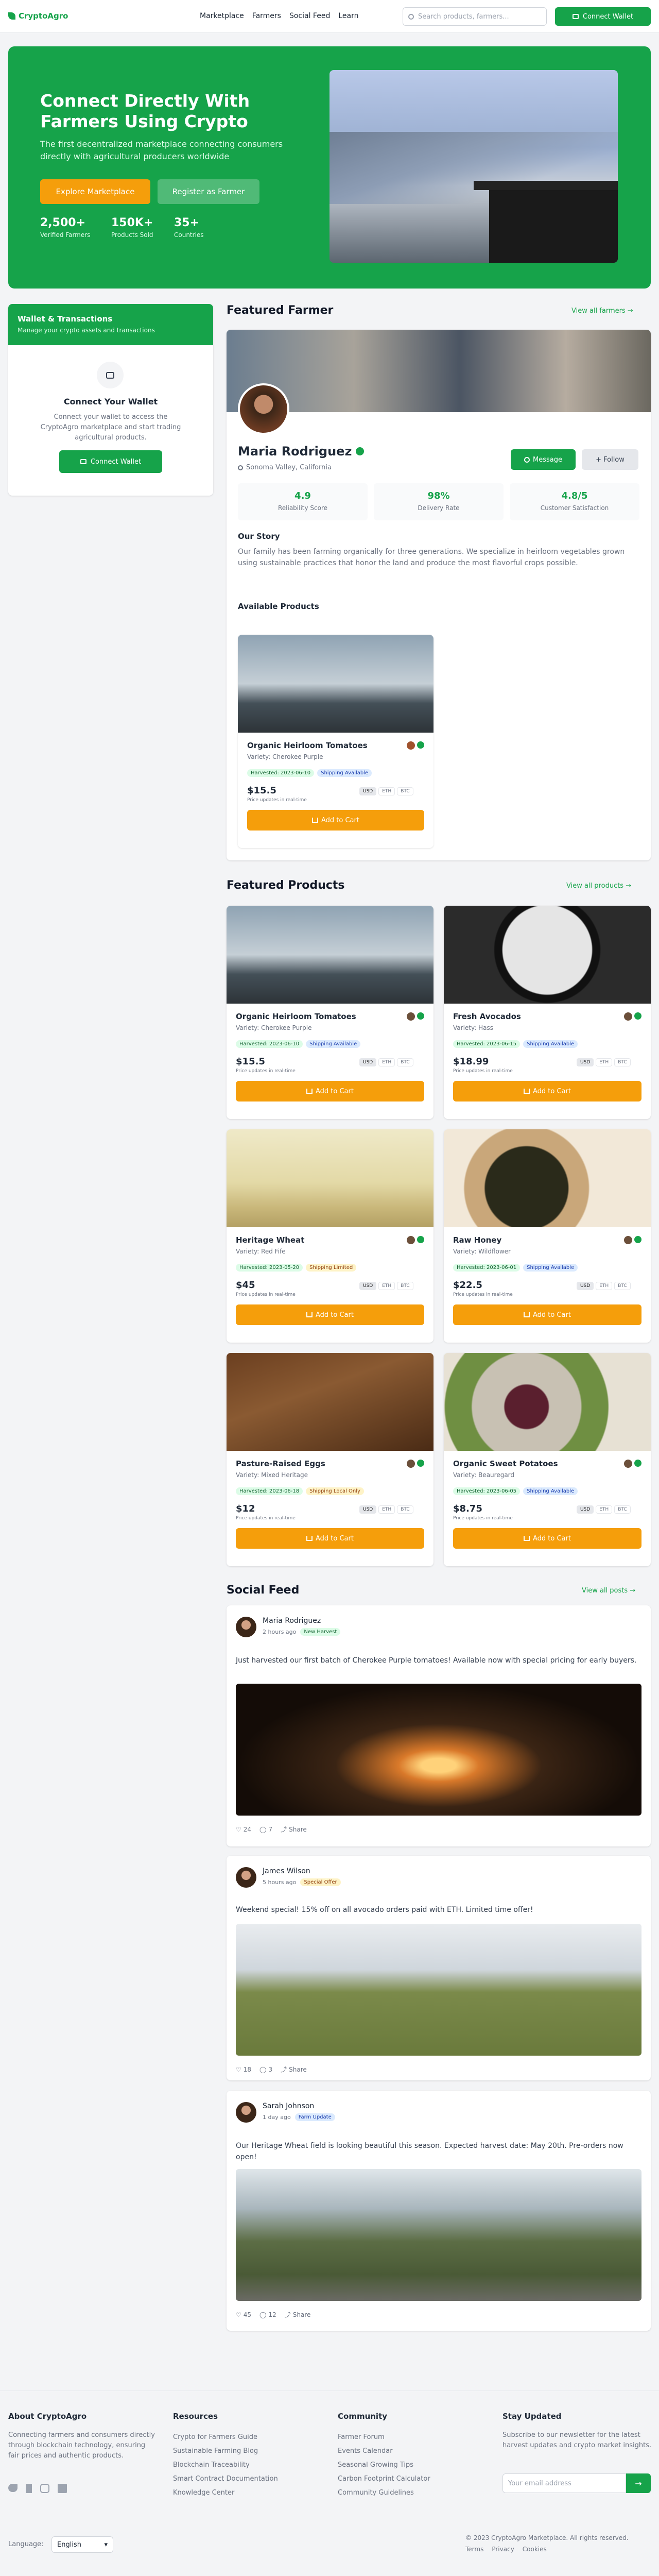  I want to click on nav-learn: Learn, so click(348, 16).